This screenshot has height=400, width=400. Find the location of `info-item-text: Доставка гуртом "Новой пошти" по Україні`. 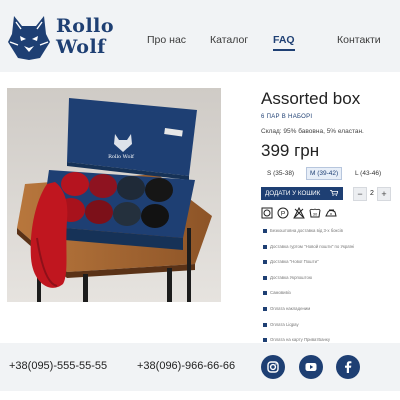

info-item-text: Доставка гуртом "Новой пошти" по Україні is located at coordinates (312, 246).